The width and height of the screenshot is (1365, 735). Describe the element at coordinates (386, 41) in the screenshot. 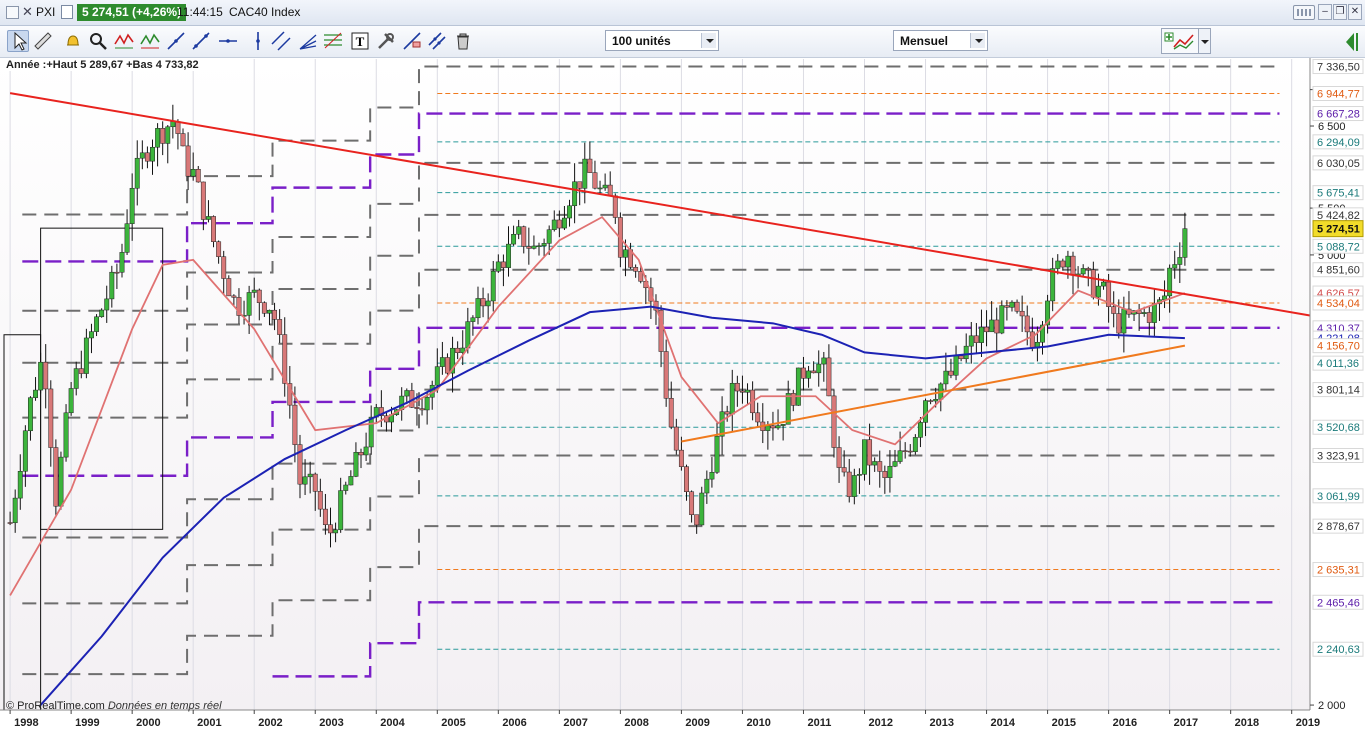

I see `tools-tool` at that location.